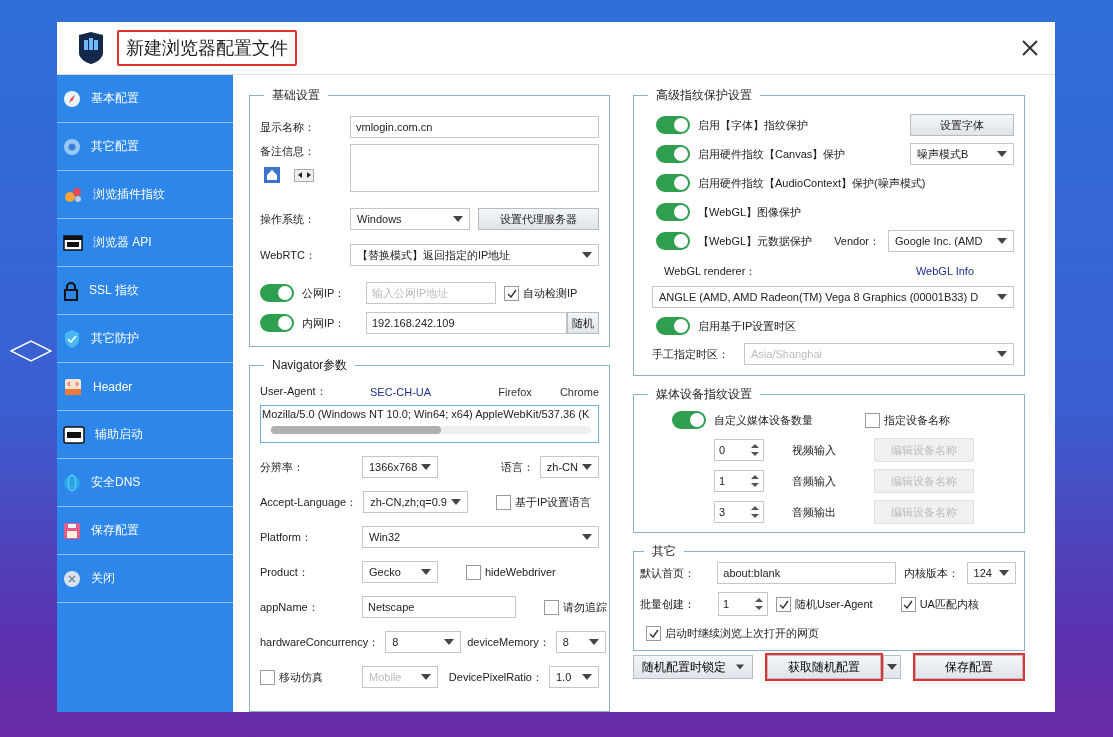 The width and height of the screenshot is (1113, 737). What do you see at coordinates (812, 183) in the screenshot?
I see `toggle-label: 启用硬件指纹【AudioContext】保护(噪声模式)` at bounding box center [812, 183].